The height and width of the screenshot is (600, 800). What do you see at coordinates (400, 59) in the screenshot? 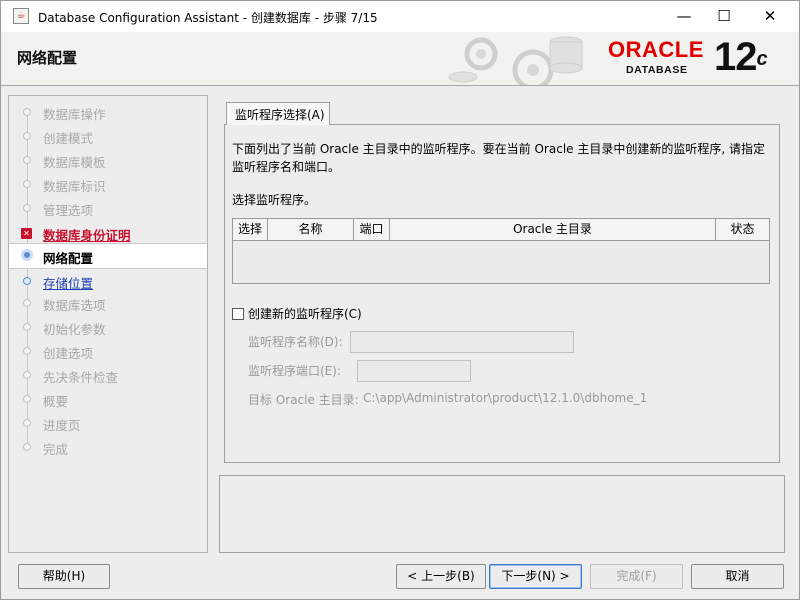
I see `step-header: 网络配置 ORACLE DATABASE 12c` at bounding box center [400, 59].